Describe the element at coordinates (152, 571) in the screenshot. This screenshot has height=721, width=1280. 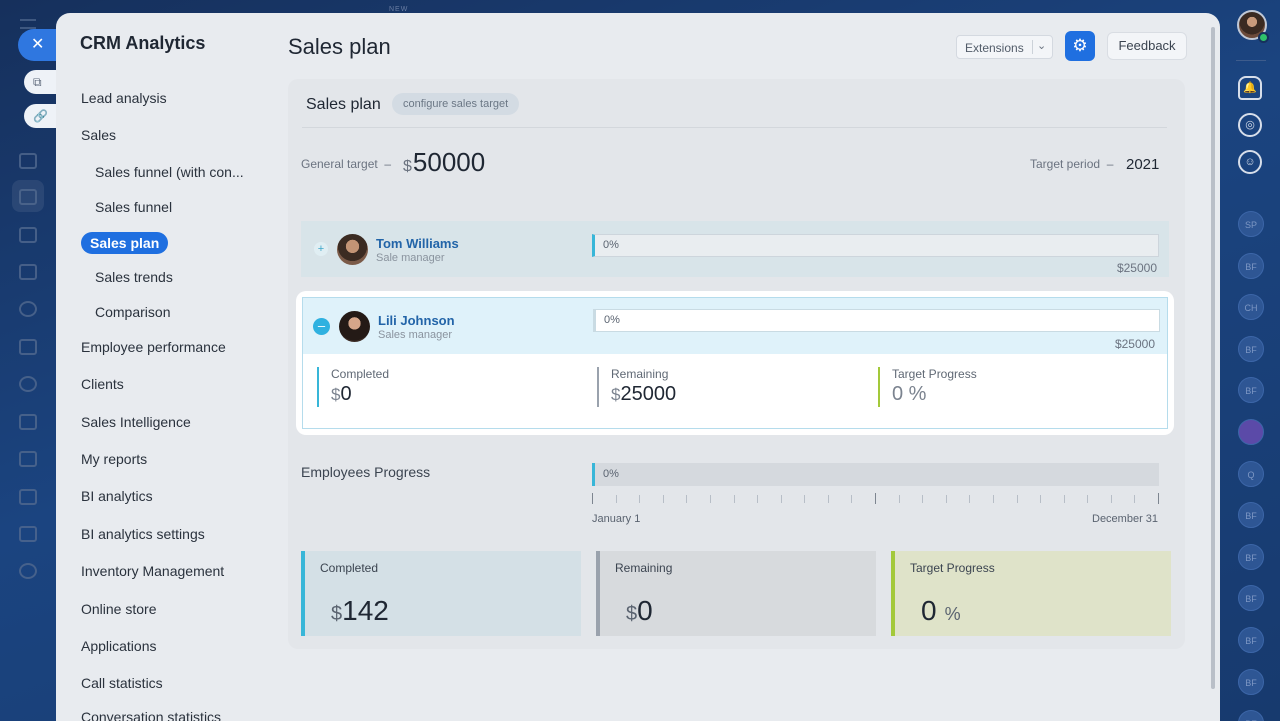
I see `sidebar-item: Inventory Management` at that location.